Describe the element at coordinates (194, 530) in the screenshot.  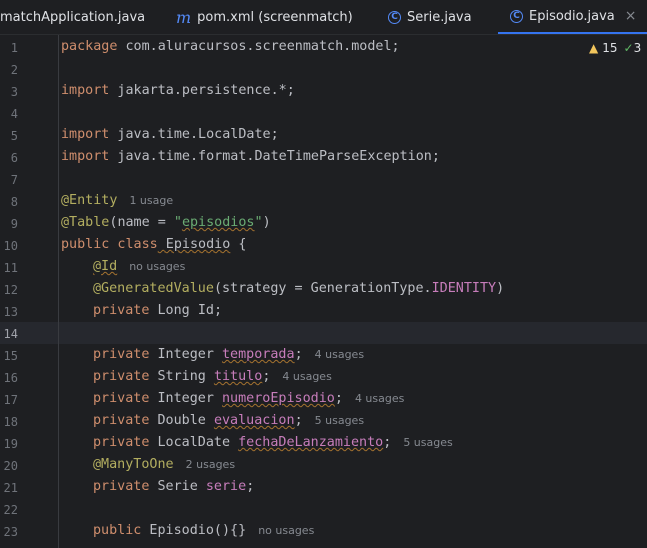
I see `method-name: Episodio(){}` at that location.